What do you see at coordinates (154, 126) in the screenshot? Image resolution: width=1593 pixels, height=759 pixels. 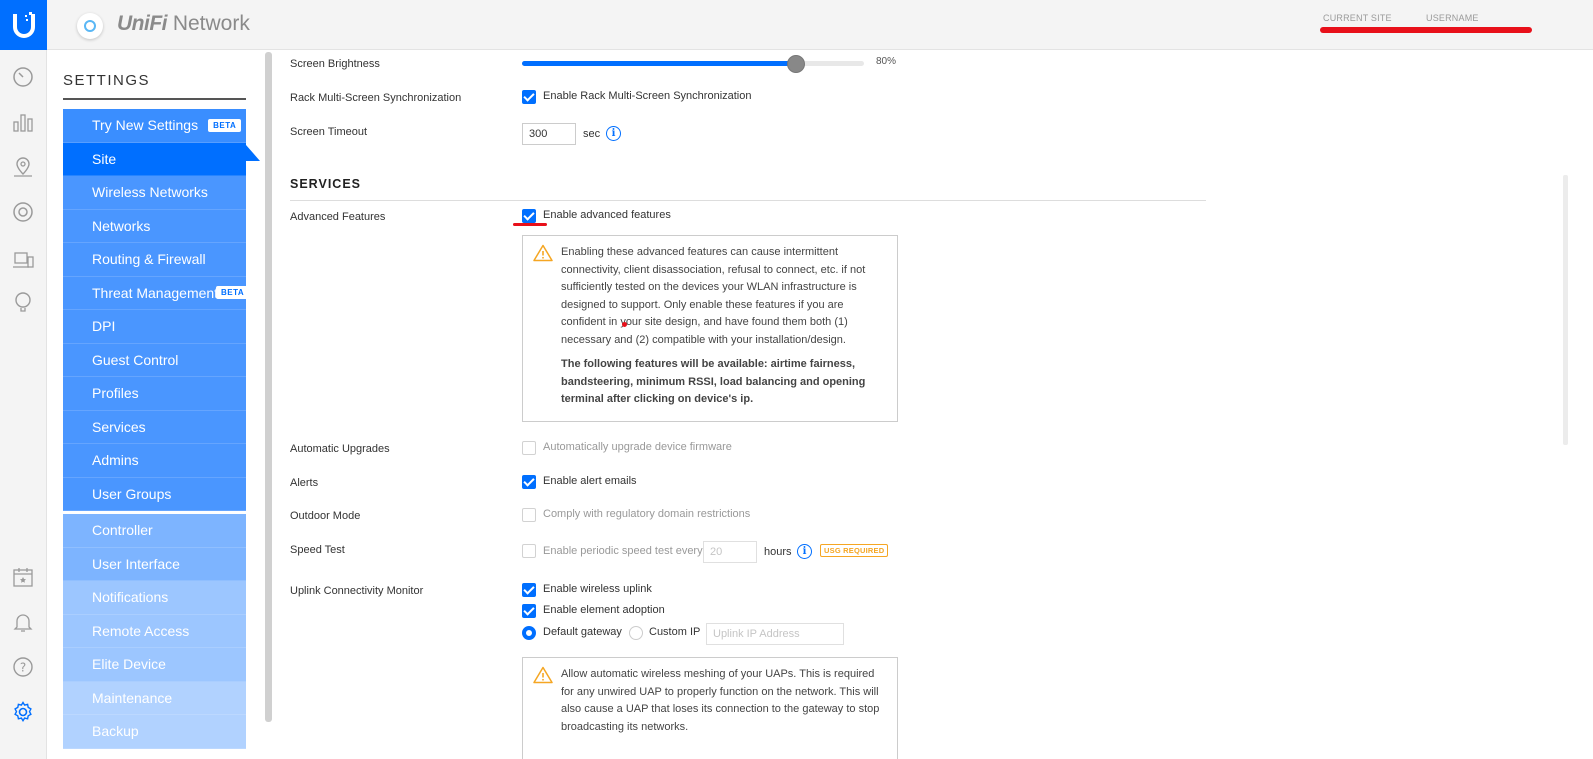 I see `sidebar-item-try-new-settings: Try New Settings BETA` at bounding box center [154, 126].